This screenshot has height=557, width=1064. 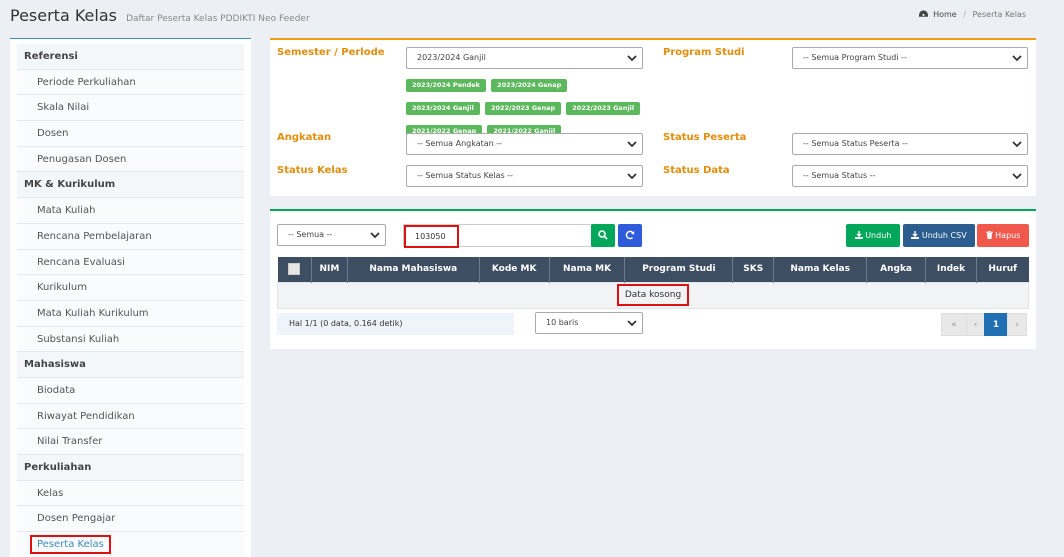 What do you see at coordinates (130, 288) in the screenshot?
I see `sidebar-item-kurikulum: Kurikulum` at bounding box center [130, 288].